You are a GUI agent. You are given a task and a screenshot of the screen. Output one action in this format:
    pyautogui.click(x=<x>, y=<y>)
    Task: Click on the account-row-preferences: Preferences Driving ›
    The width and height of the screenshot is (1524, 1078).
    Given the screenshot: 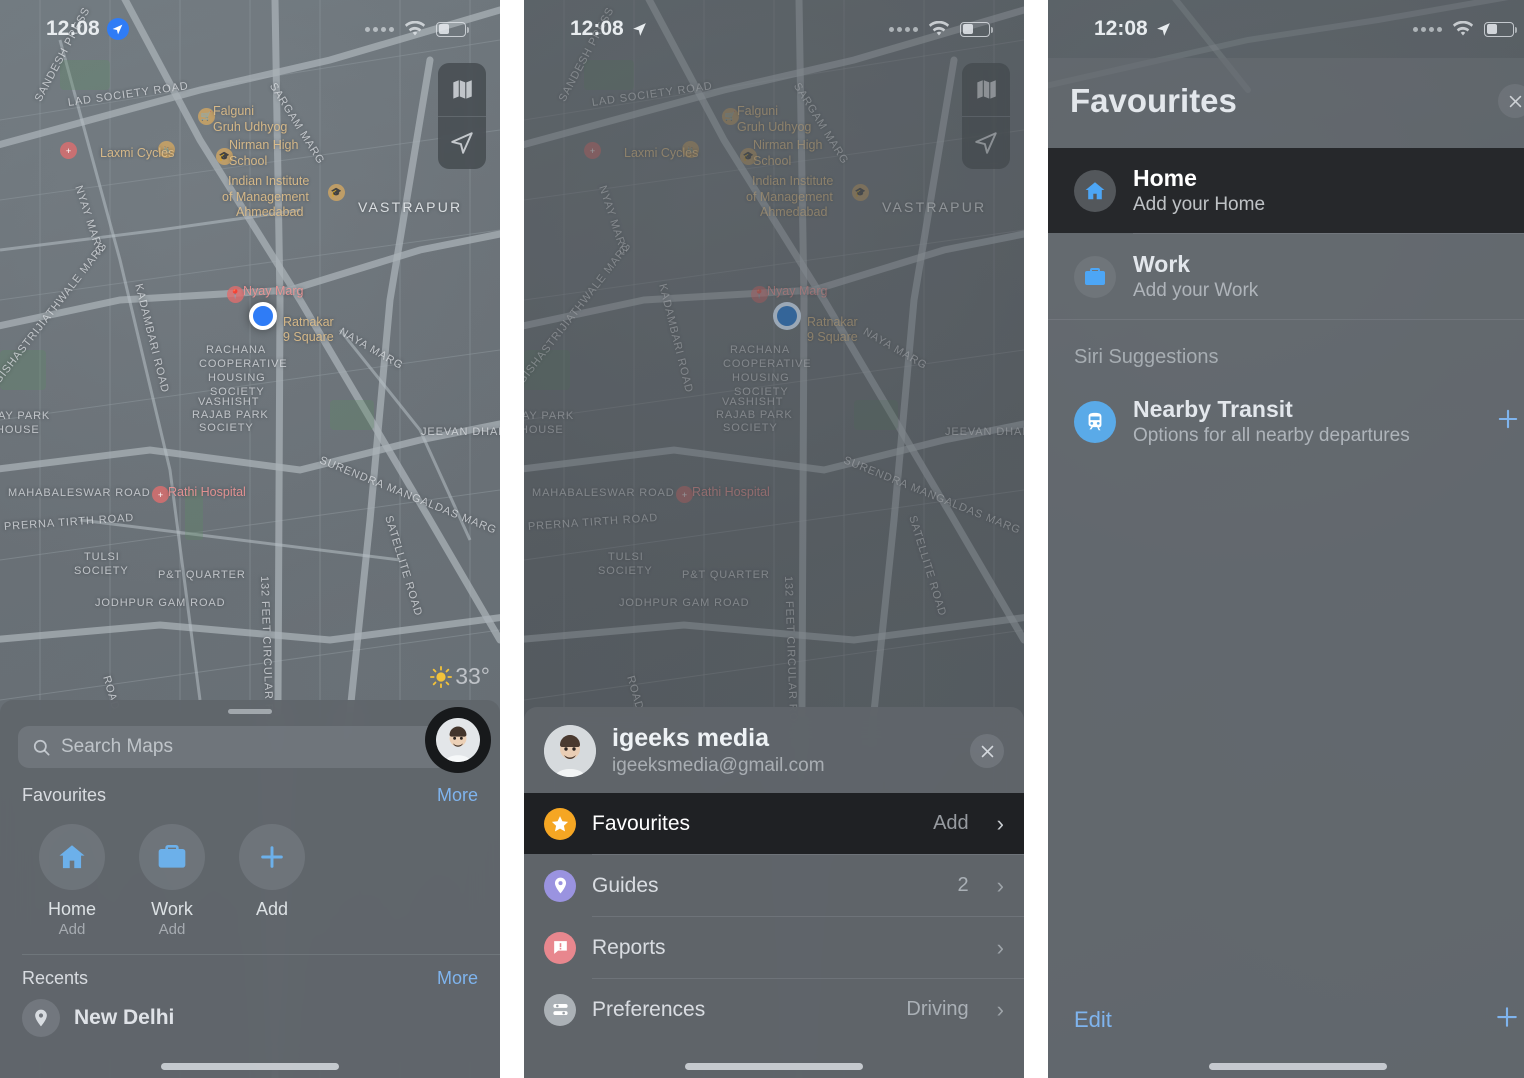 What is the action you would take?
    pyautogui.click(x=774, y=1009)
    